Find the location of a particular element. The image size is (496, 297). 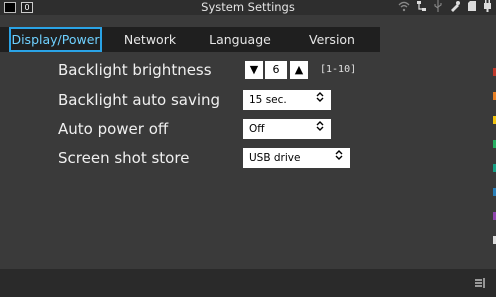

screen-shot-store-select: USB drive is located at coordinates (296, 158).